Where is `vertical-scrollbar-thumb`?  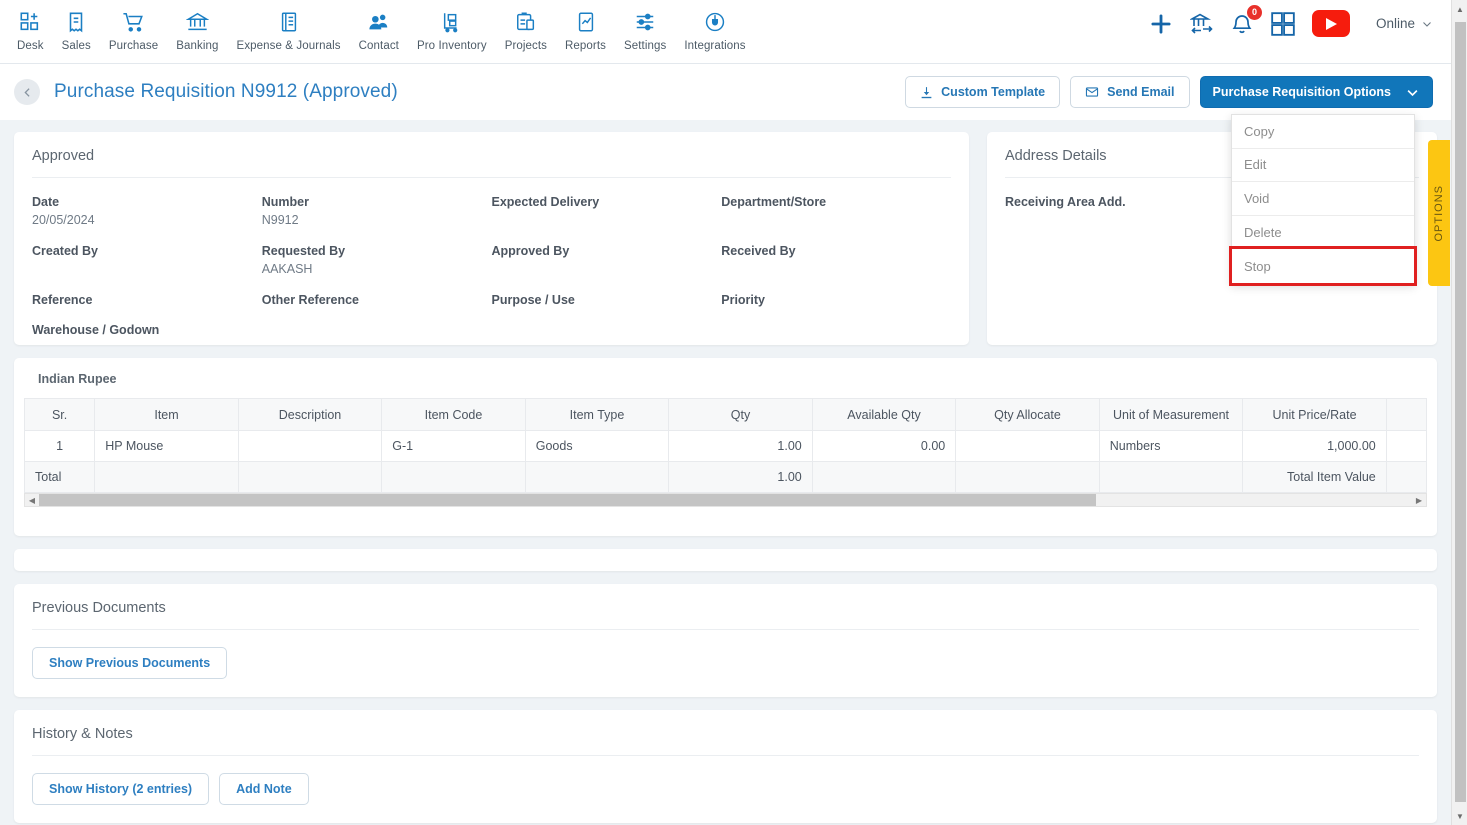 vertical-scrollbar-thumb is located at coordinates (1460, 412).